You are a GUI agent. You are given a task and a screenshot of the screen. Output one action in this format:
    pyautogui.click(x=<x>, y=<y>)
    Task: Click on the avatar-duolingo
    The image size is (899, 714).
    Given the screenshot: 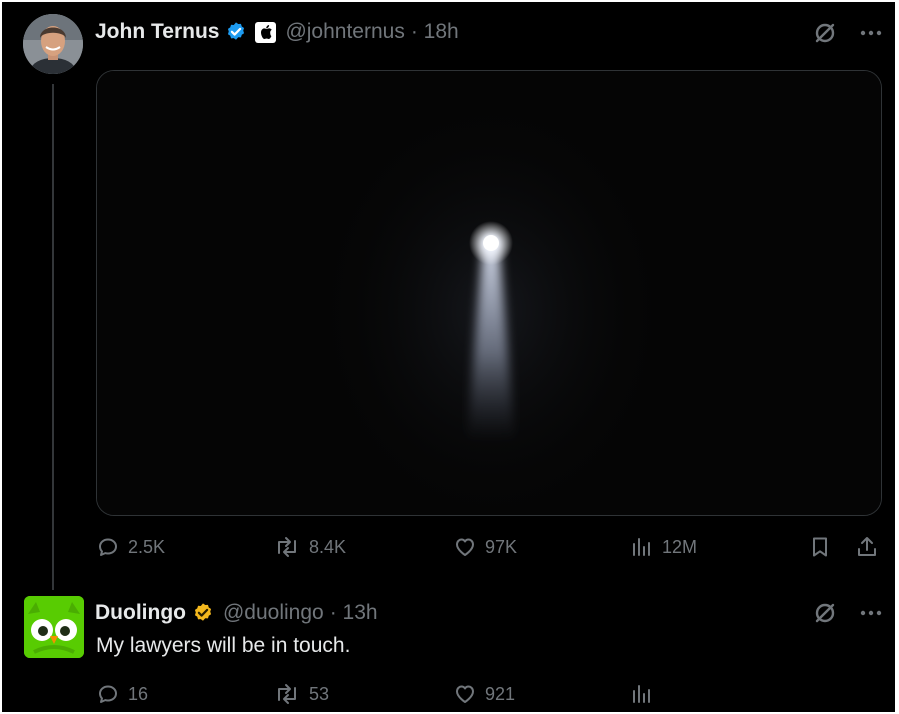 What is the action you would take?
    pyautogui.click(x=54, y=627)
    